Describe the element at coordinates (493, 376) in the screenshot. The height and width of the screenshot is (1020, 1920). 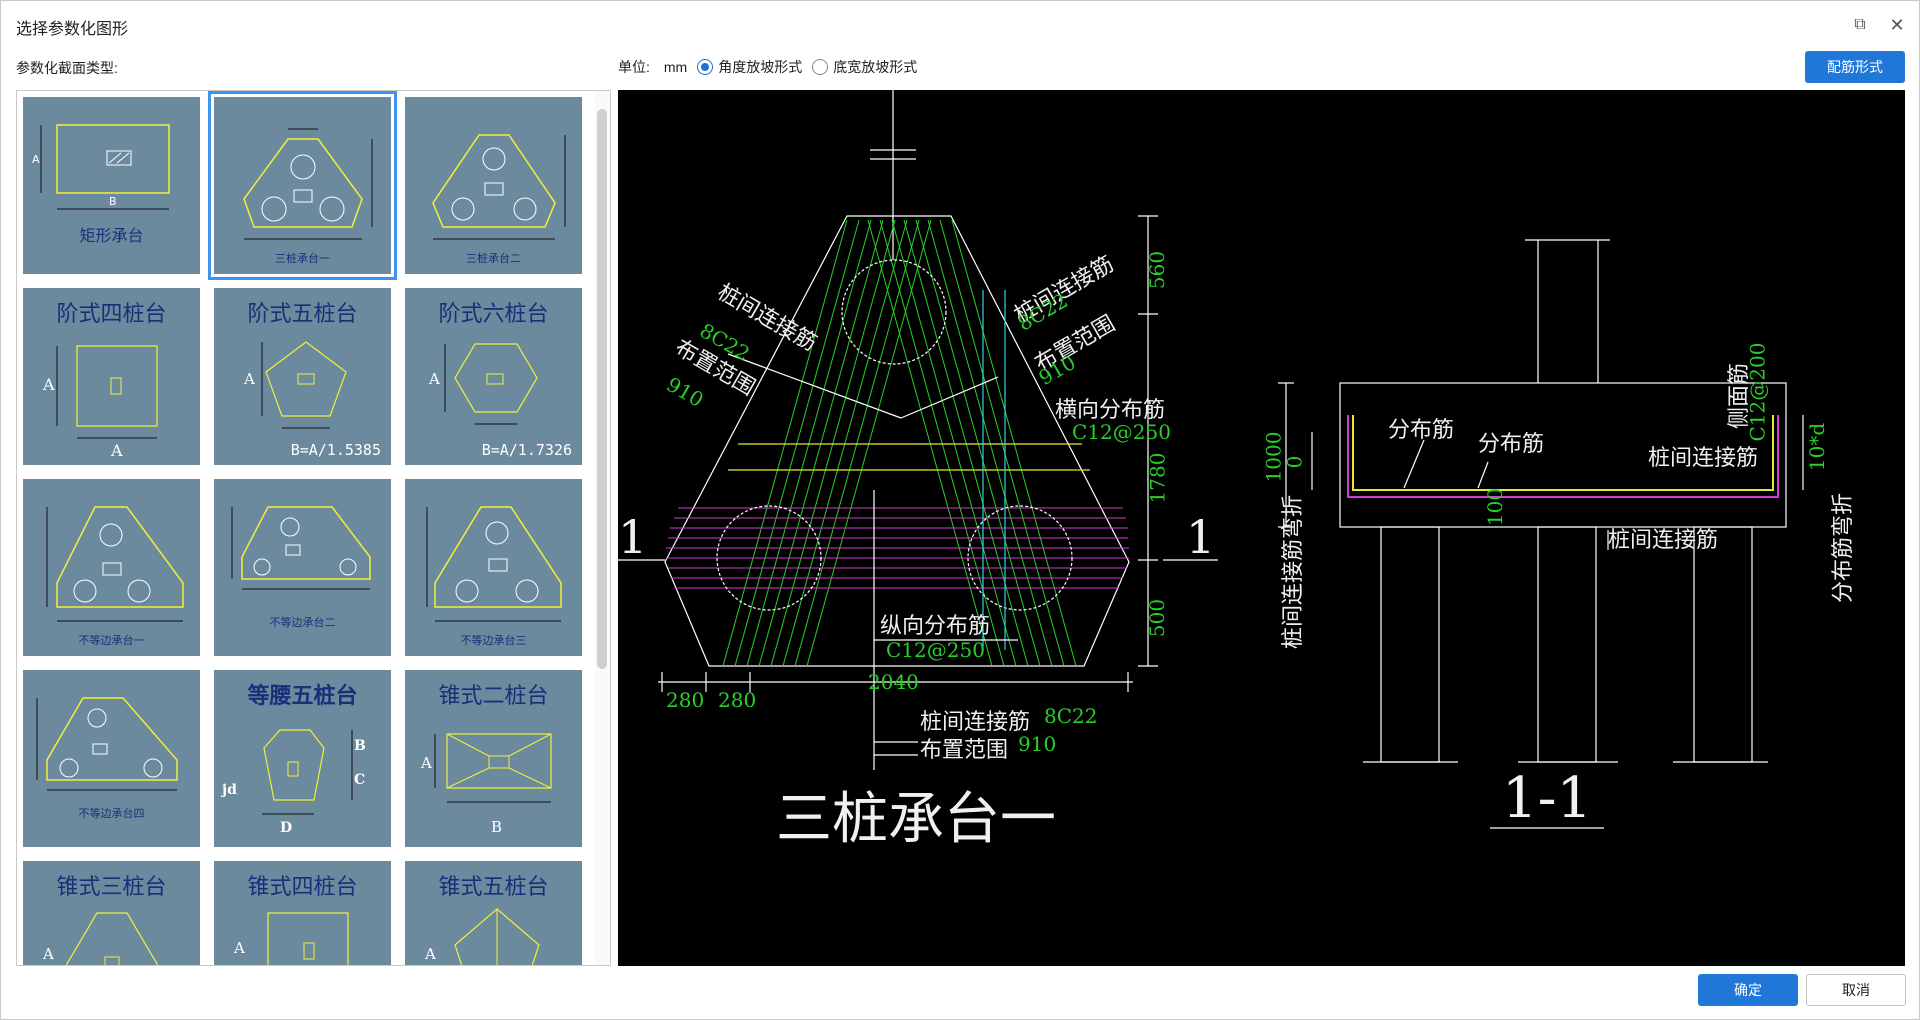
I see `thumb-step6: A 阶式六桩台 B=A/1.7326` at that location.